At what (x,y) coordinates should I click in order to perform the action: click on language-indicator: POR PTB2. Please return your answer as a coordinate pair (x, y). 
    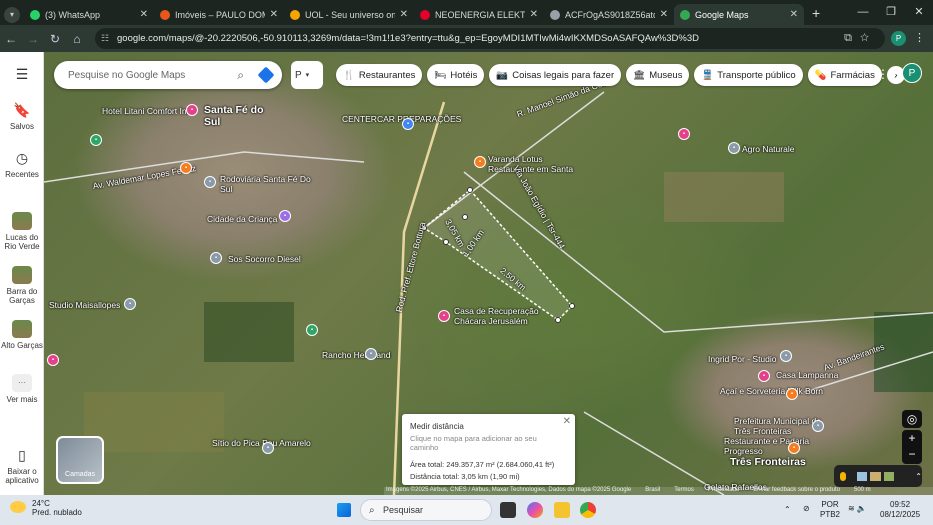
    Looking at the image, I should click on (830, 510).